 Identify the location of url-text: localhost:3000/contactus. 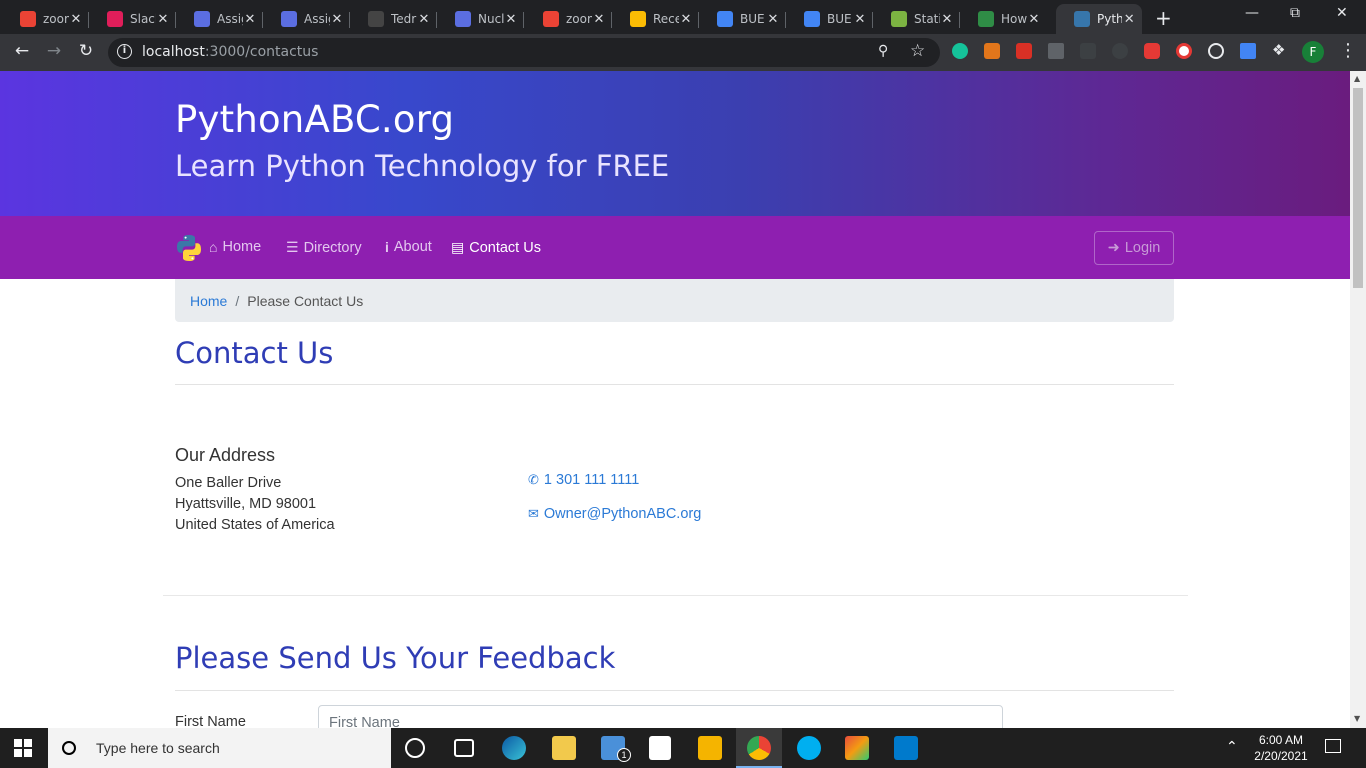
(230, 52).